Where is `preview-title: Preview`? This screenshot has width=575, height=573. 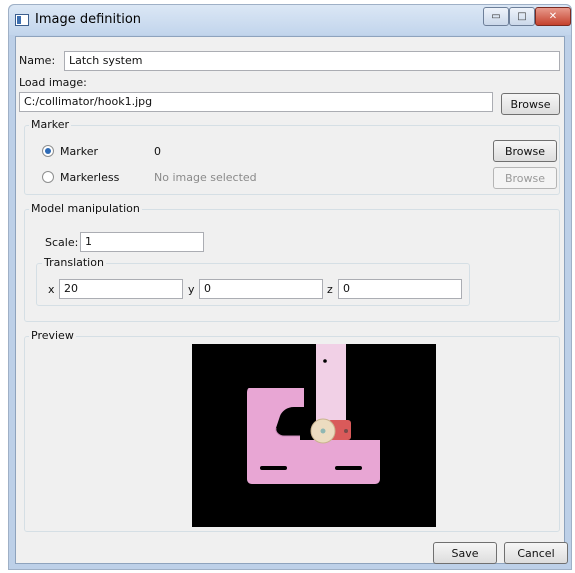
preview-title: Preview is located at coordinates (52, 335).